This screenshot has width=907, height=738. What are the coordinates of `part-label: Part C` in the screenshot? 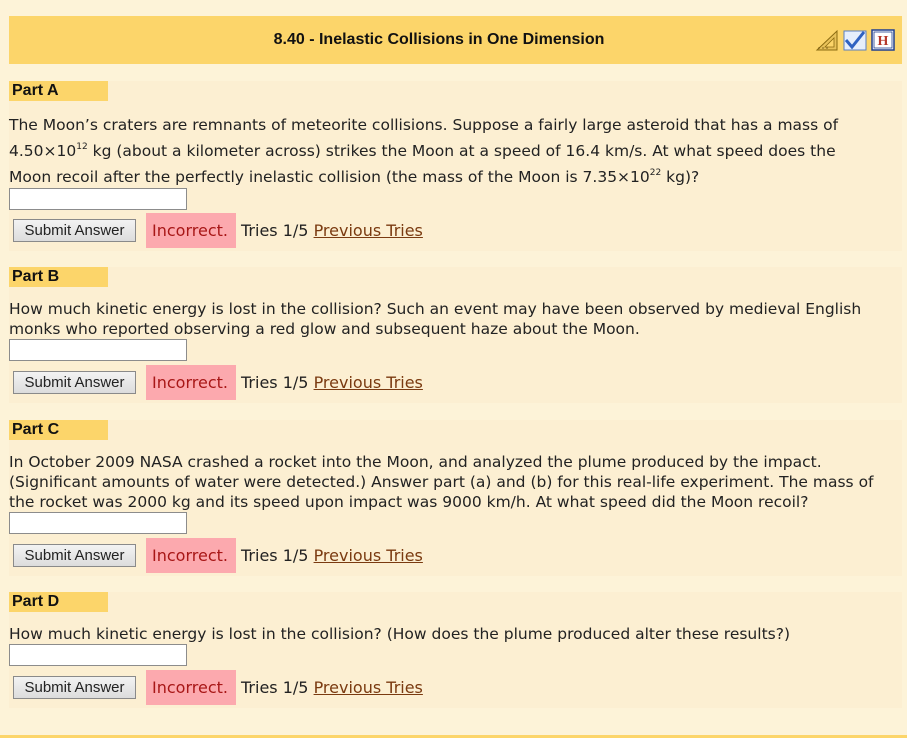 It's located at (58, 430).